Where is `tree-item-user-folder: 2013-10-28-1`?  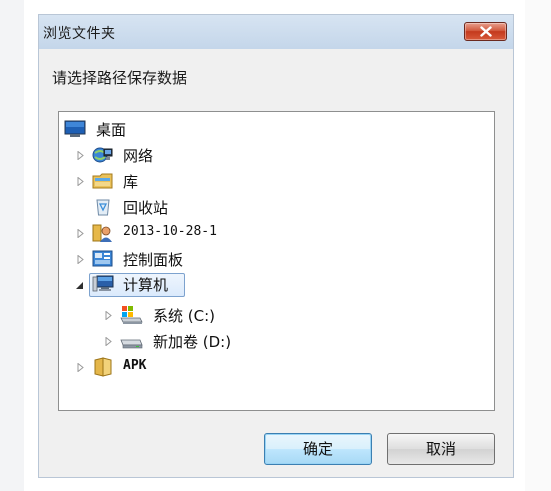
tree-item-user-folder: 2013-10-28-1 is located at coordinates (209, 233).